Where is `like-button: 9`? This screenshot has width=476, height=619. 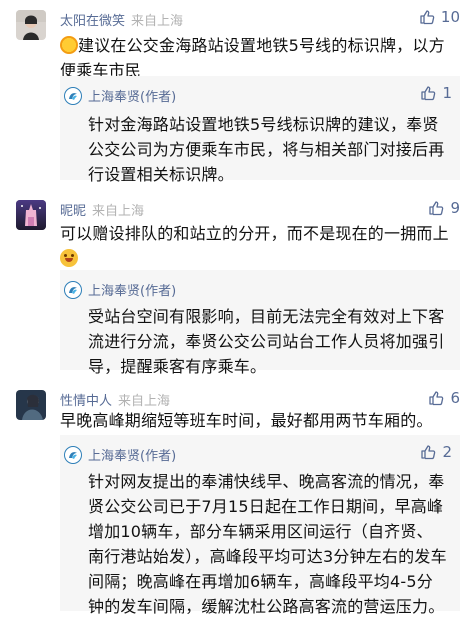 like-button: 9 is located at coordinates (444, 208).